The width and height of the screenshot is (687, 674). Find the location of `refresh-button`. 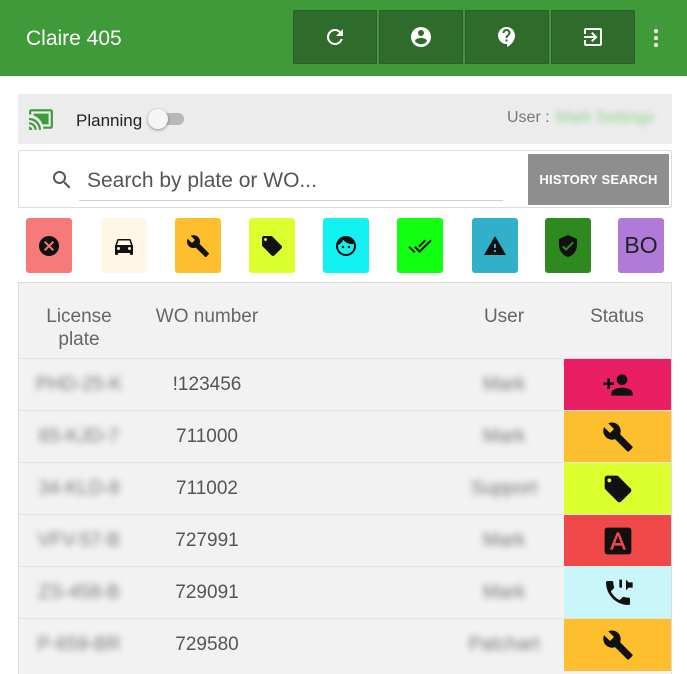

refresh-button is located at coordinates (335, 37).